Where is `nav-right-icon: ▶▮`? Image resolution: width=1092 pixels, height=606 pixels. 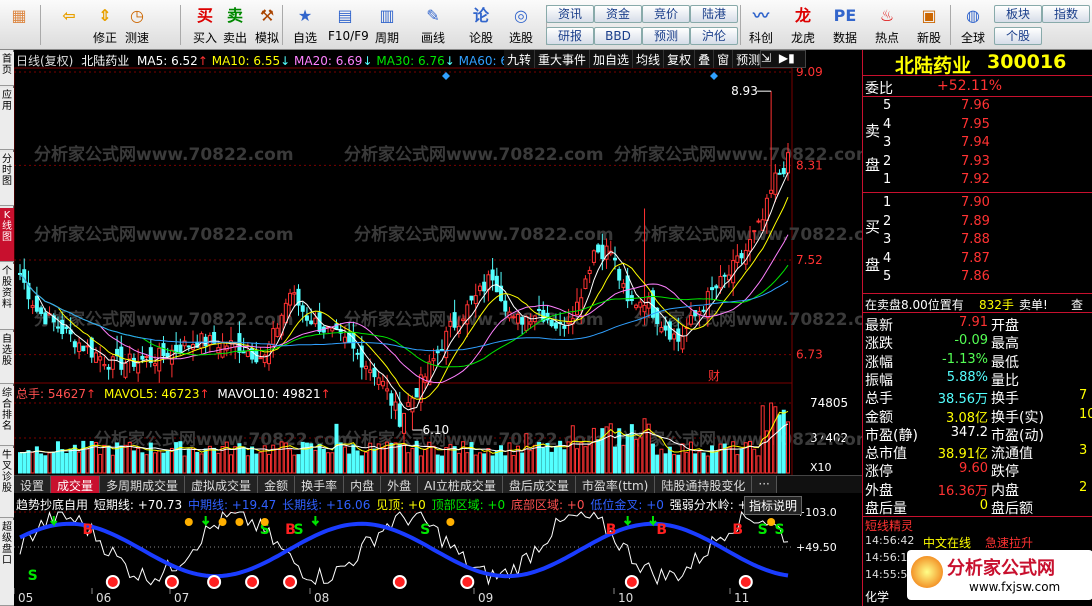 nav-right-icon: ▶▮ is located at coordinates (787, 58).